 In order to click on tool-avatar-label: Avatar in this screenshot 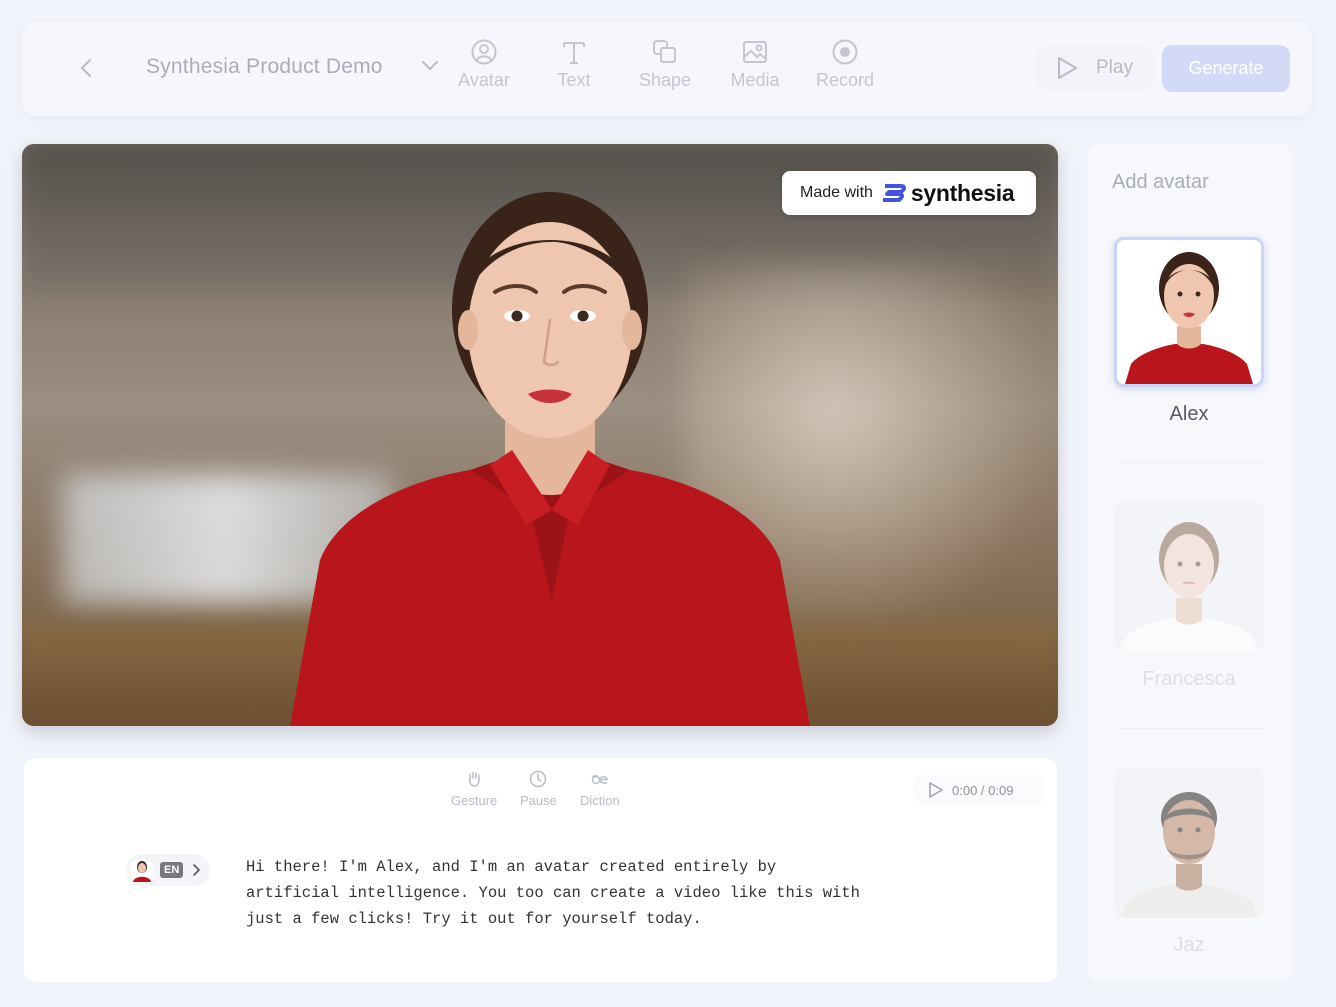, I will do `click(484, 80)`.